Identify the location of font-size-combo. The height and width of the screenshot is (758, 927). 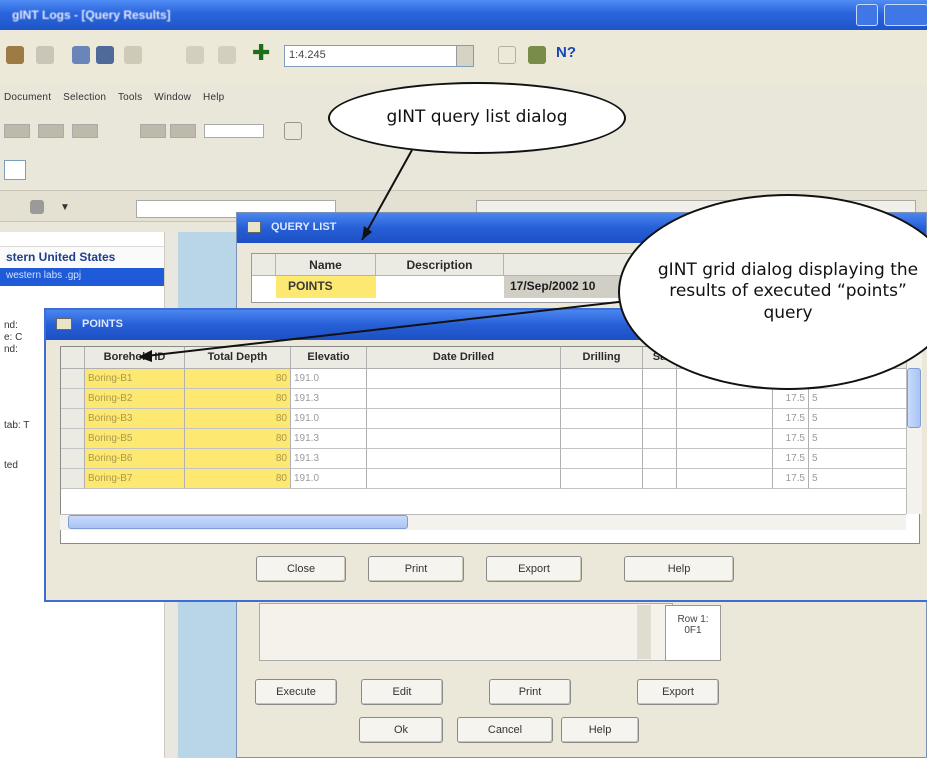
(234, 131).